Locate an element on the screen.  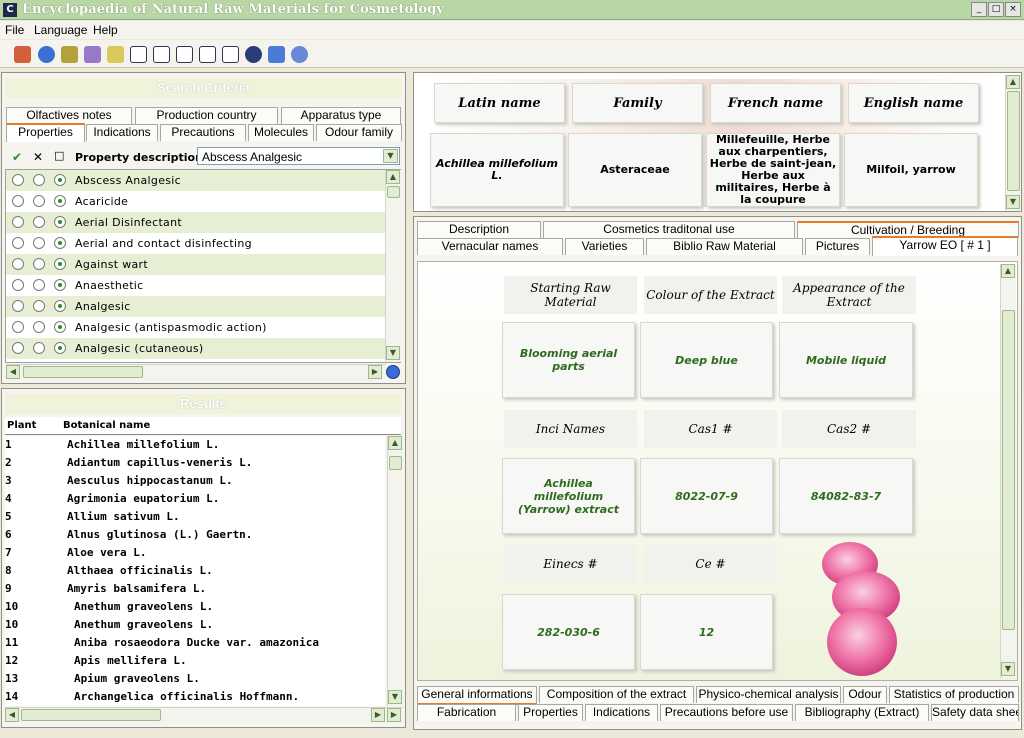
manual-icon is located at coordinates (276, 54).